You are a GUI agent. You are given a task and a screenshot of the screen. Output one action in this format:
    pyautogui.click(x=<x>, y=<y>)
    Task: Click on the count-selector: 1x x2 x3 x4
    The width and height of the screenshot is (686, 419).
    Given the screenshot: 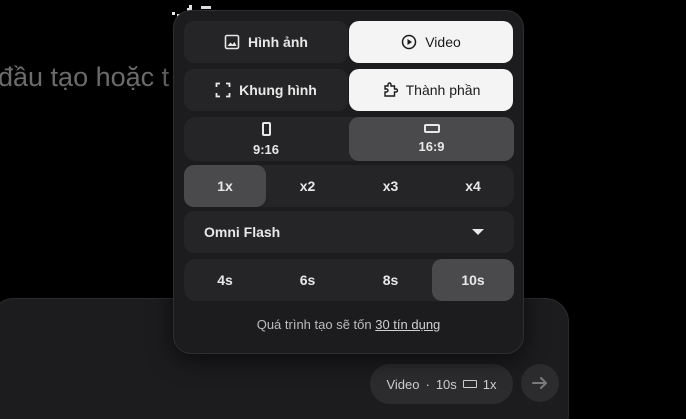 What is the action you would take?
    pyautogui.click(x=349, y=186)
    